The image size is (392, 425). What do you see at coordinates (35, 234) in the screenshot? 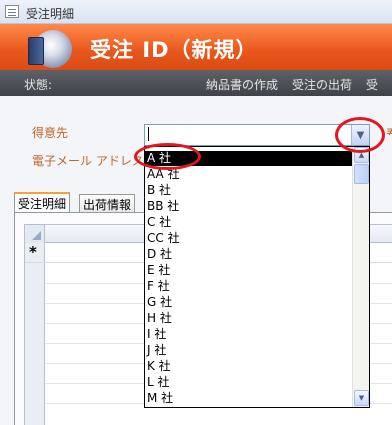
I see `select-all-corner` at bounding box center [35, 234].